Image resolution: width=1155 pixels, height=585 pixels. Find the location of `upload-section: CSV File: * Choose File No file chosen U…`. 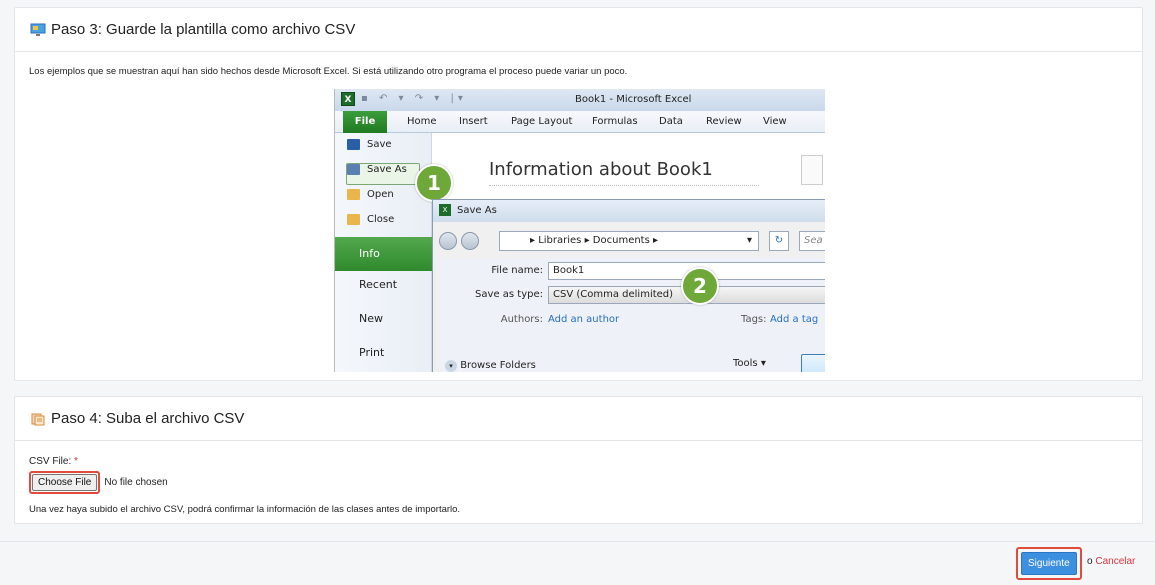

upload-section: CSV File: * Choose File No file chosen U… is located at coordinates (578, 478).